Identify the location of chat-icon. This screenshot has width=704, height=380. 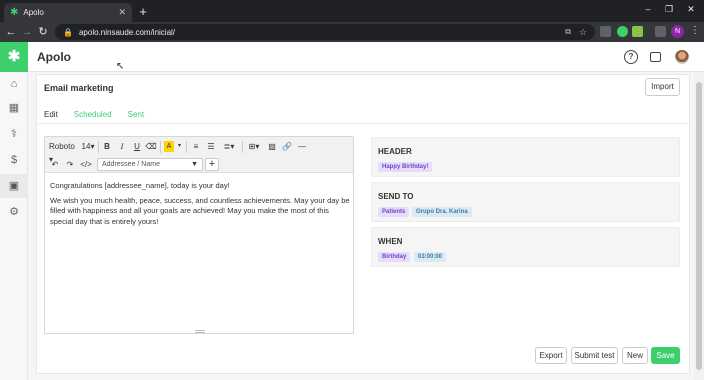
(655, 57).